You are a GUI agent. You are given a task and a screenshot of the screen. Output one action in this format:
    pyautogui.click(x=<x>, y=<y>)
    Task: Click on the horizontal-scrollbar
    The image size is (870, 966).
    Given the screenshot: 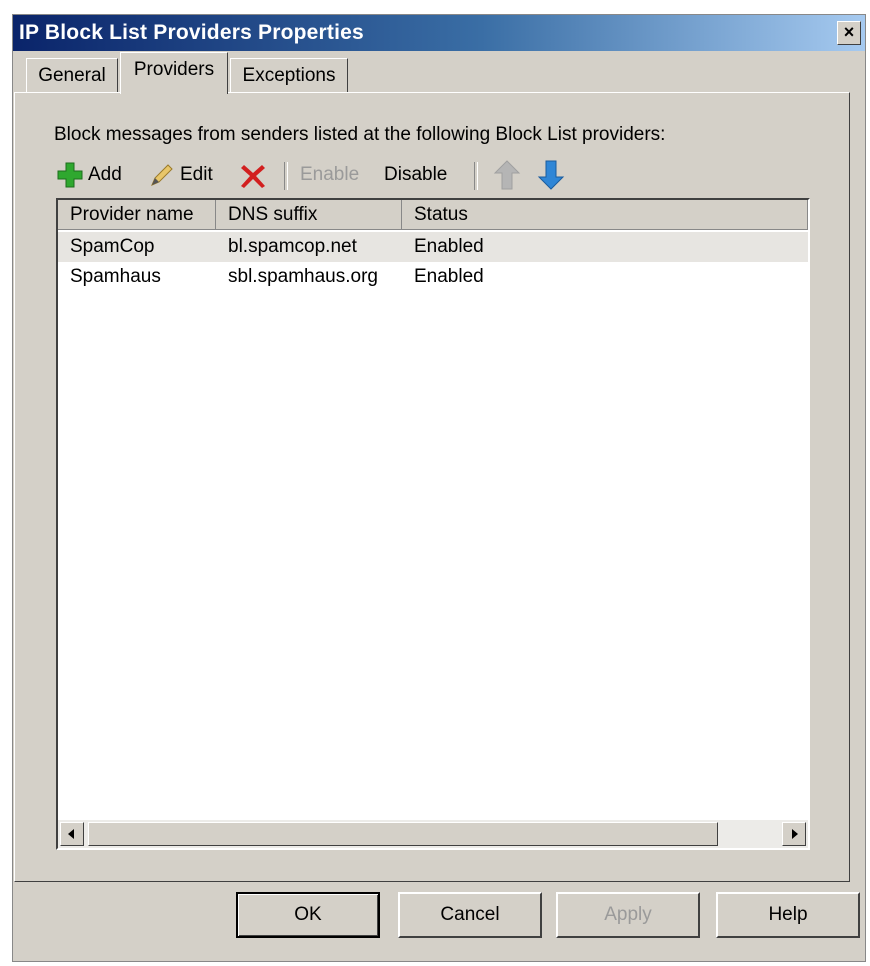 What is the action you would take?
    pyautogui.click(x=433, y=834)
    